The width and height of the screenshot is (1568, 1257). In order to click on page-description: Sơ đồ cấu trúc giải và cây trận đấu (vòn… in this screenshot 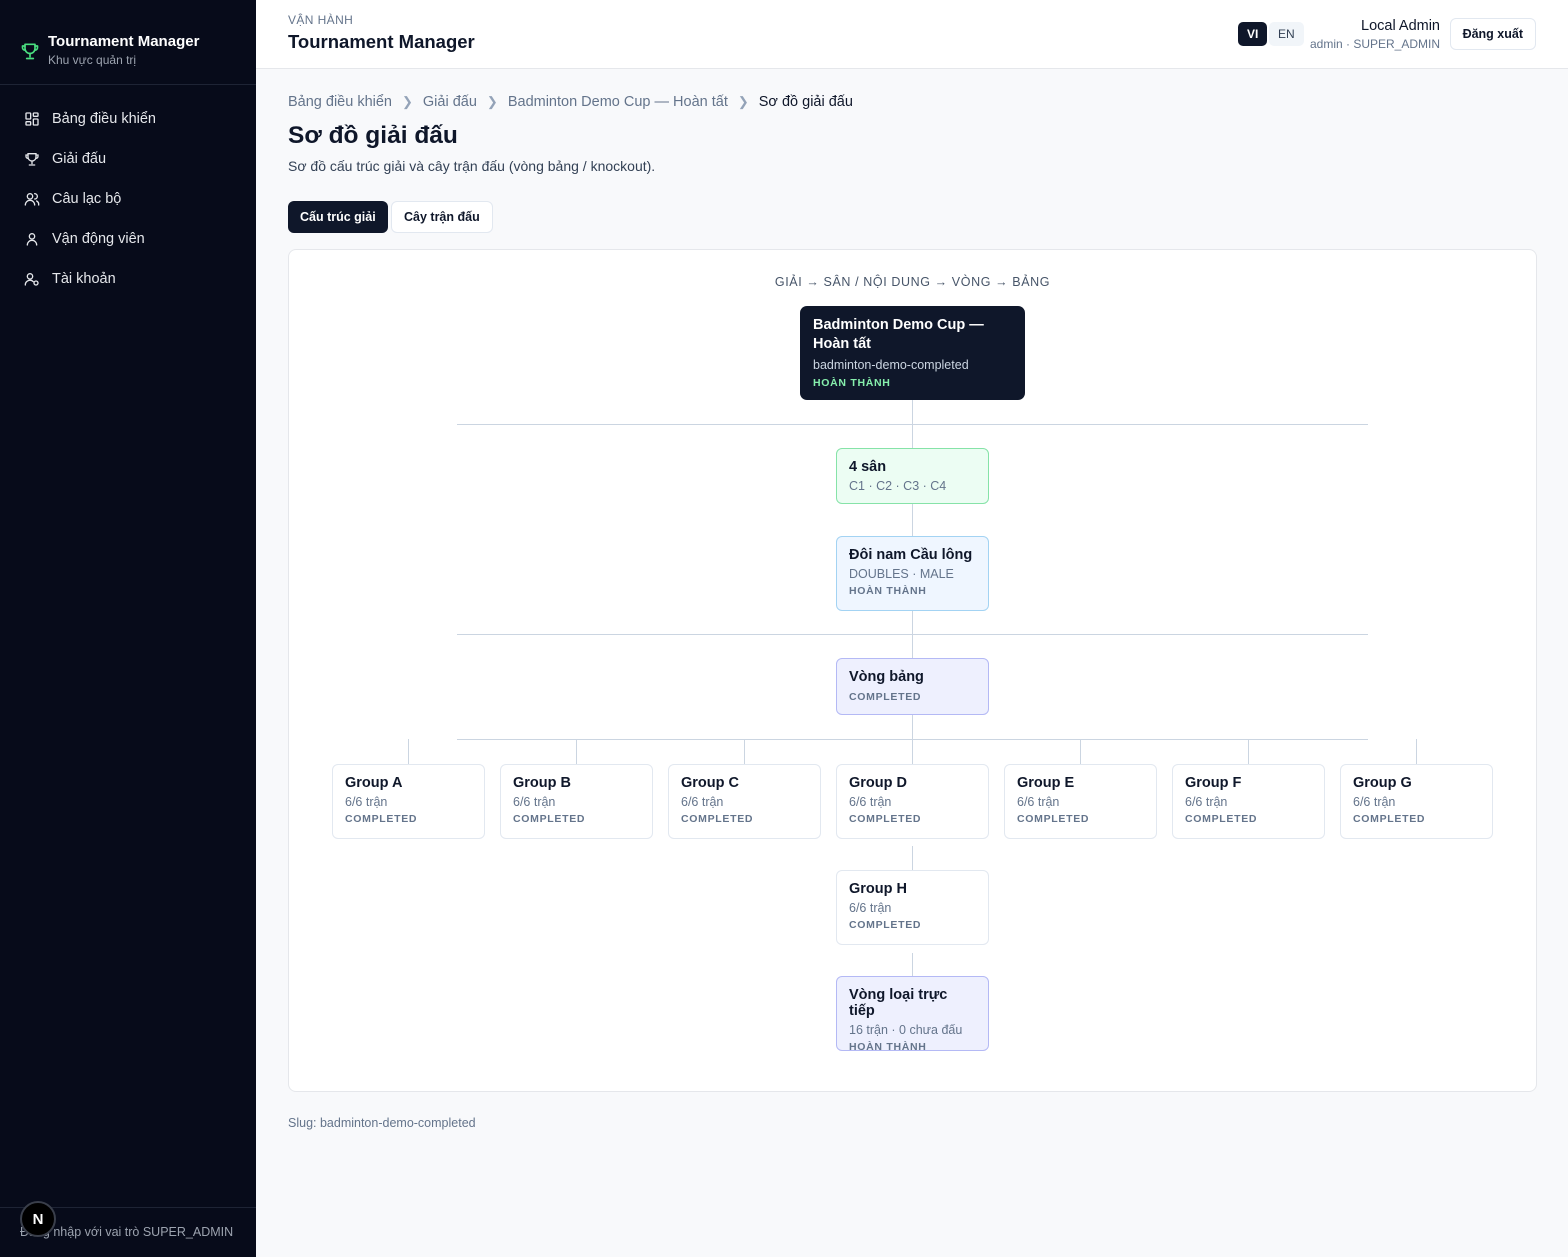, I will do `click(472, 166)`.